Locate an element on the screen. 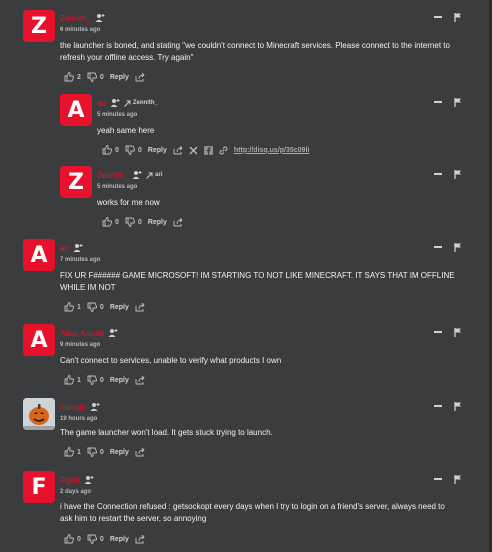 Image resolution: width=492 pixels, height=552 pixels. author-name: Fightr is located at coordinates (70, 480).